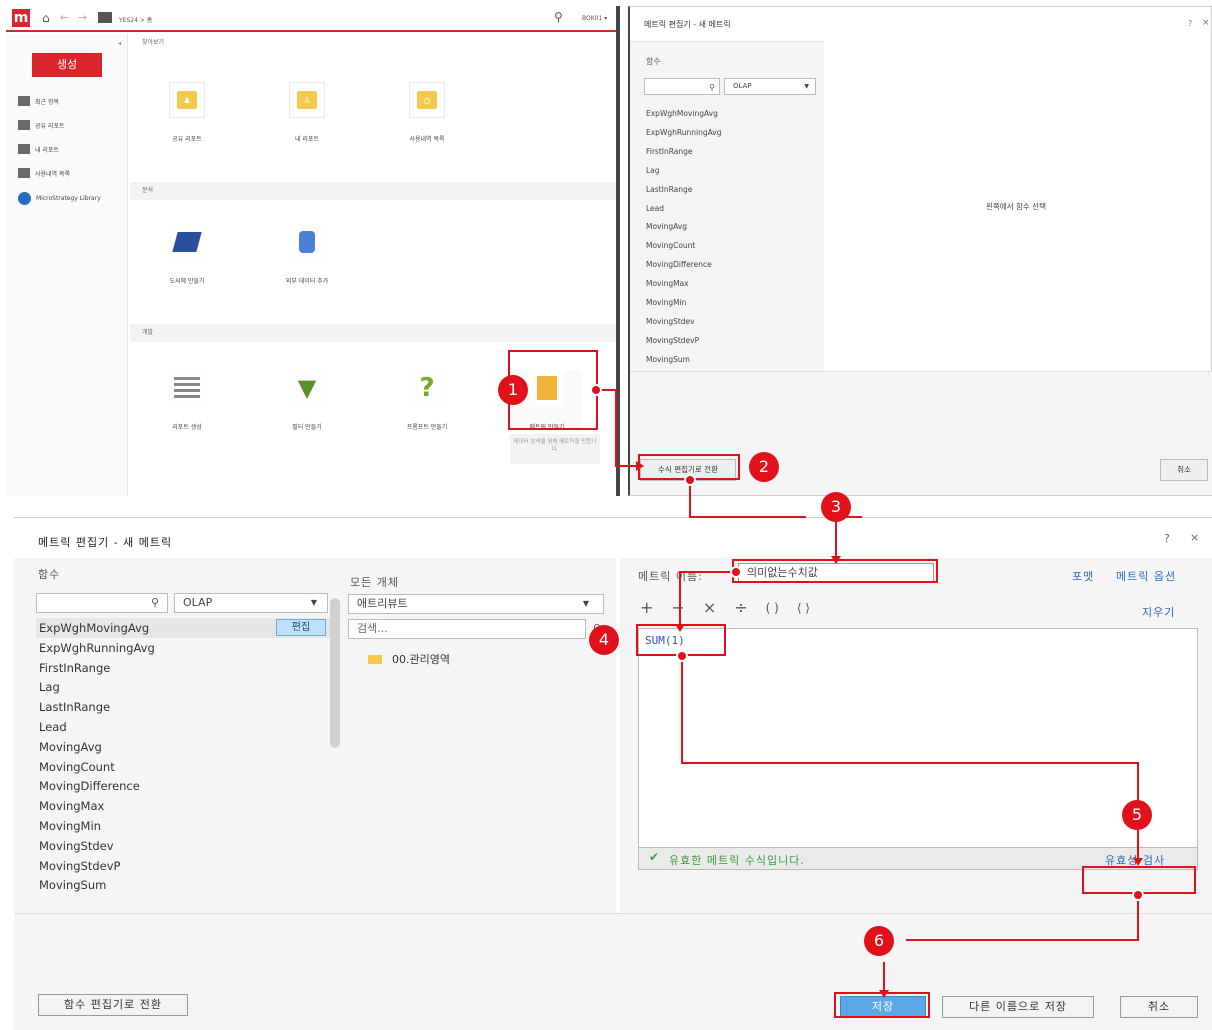 Image resolution: width=1212 pixels, height=1030 pixels. Describe the element at coordinates (882, 1005) in the screenshot. I see `highlight-save` at that location.